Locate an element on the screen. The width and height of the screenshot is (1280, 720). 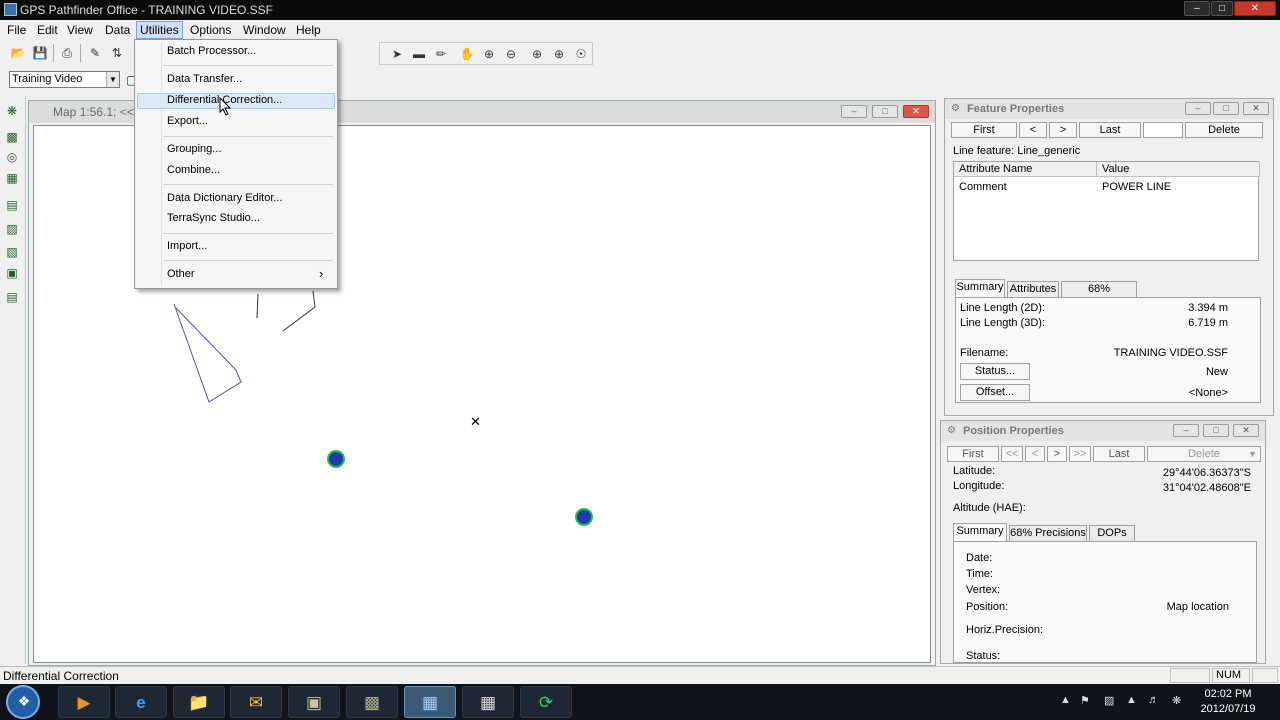
open-icon: 📂 is located at coordinates (18, 53).